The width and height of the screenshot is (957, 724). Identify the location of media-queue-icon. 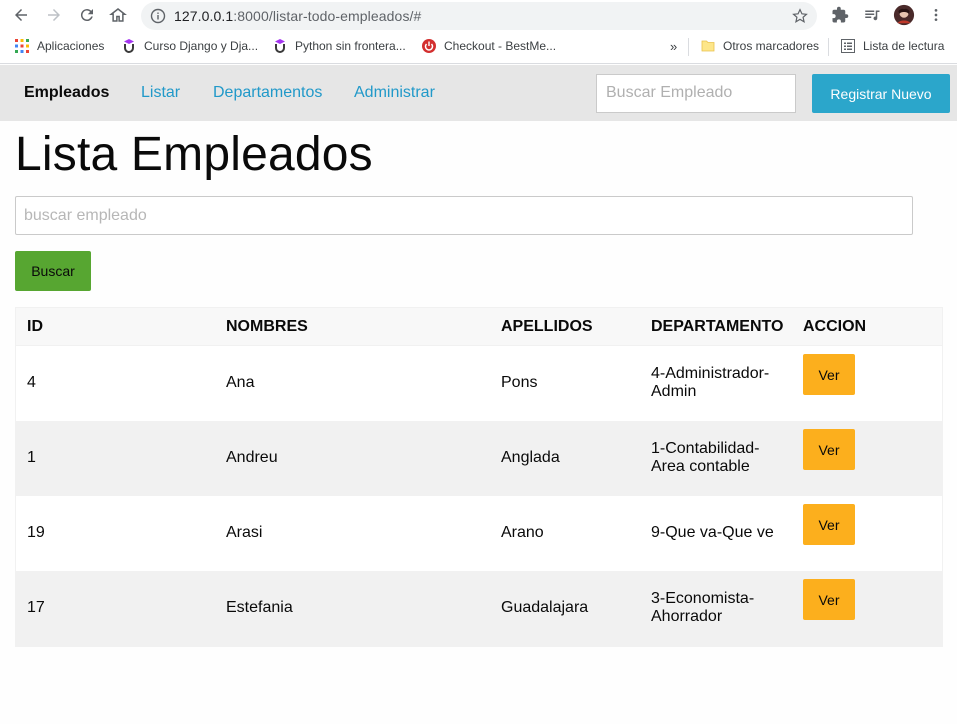
(872, 15).